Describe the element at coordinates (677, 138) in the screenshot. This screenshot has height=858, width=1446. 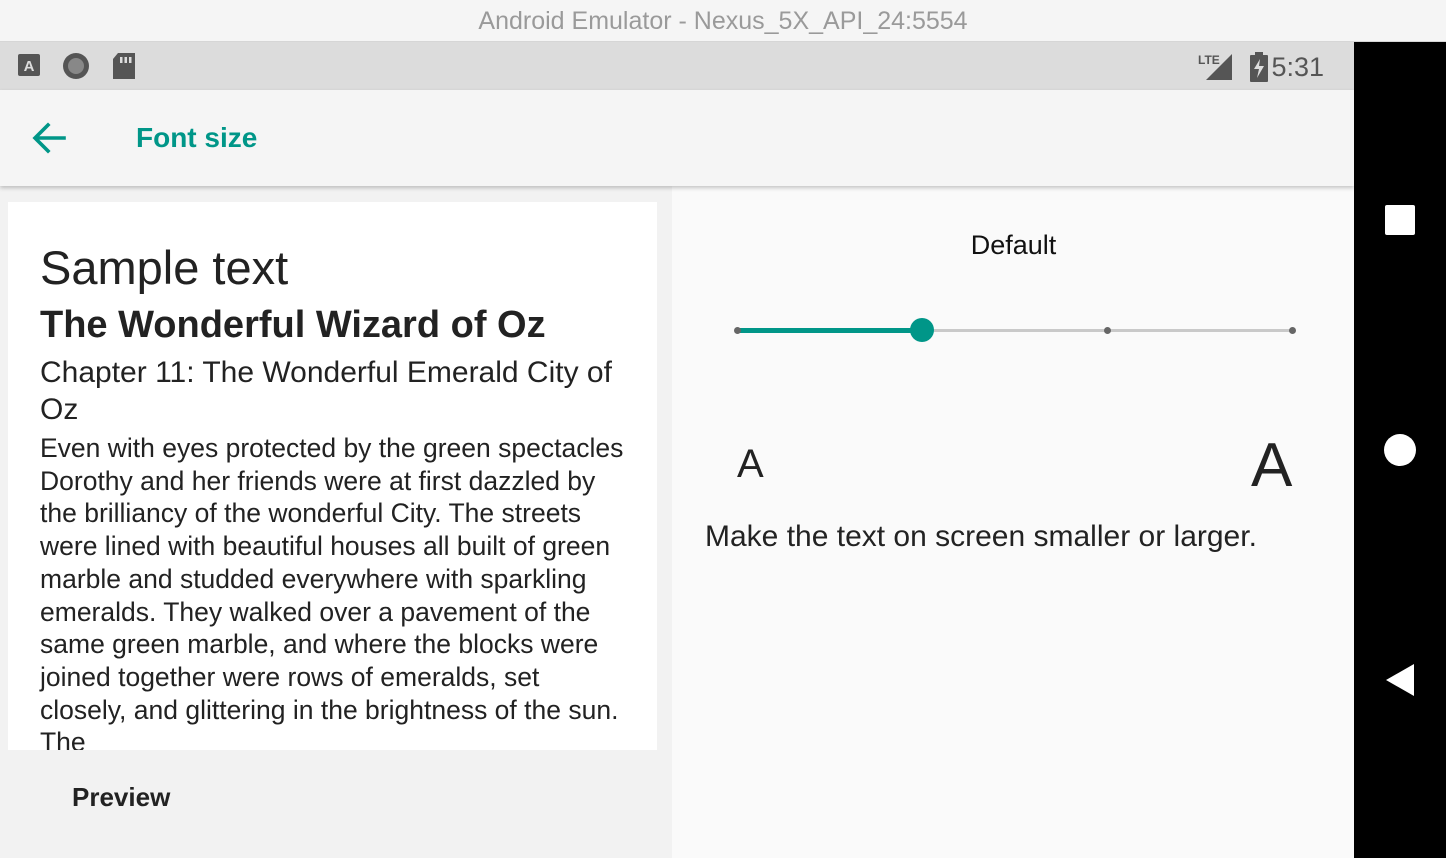
I see `app-bar: Font size` at that location.